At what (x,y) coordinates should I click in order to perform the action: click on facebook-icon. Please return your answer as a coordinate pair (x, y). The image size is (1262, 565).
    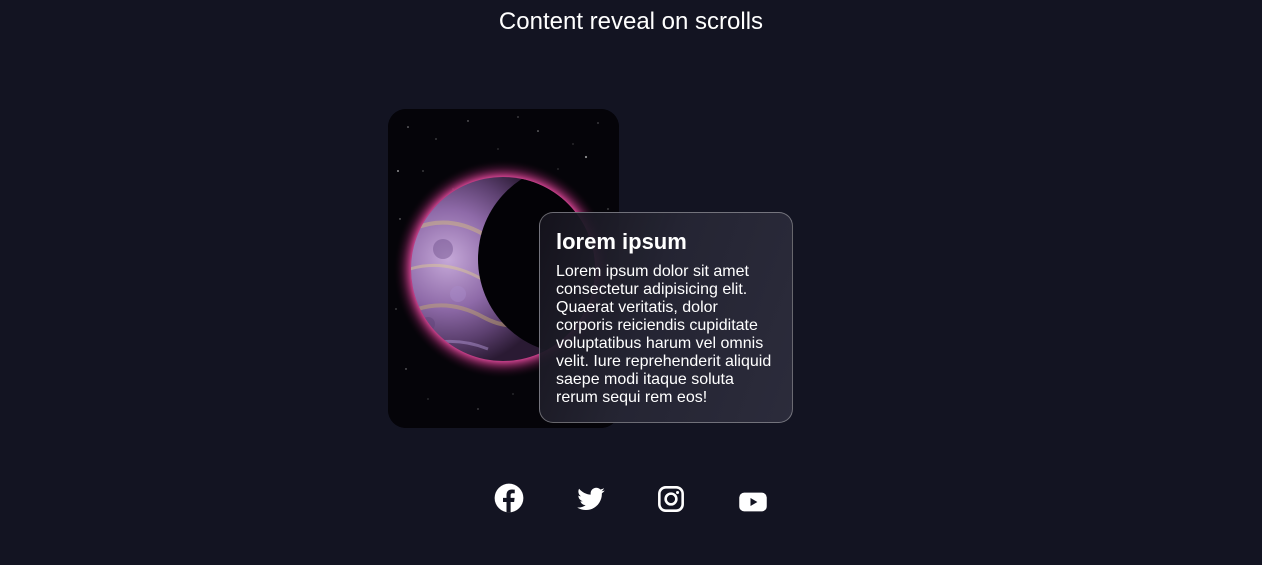
    Looking at the image, I should click on (509, 498).